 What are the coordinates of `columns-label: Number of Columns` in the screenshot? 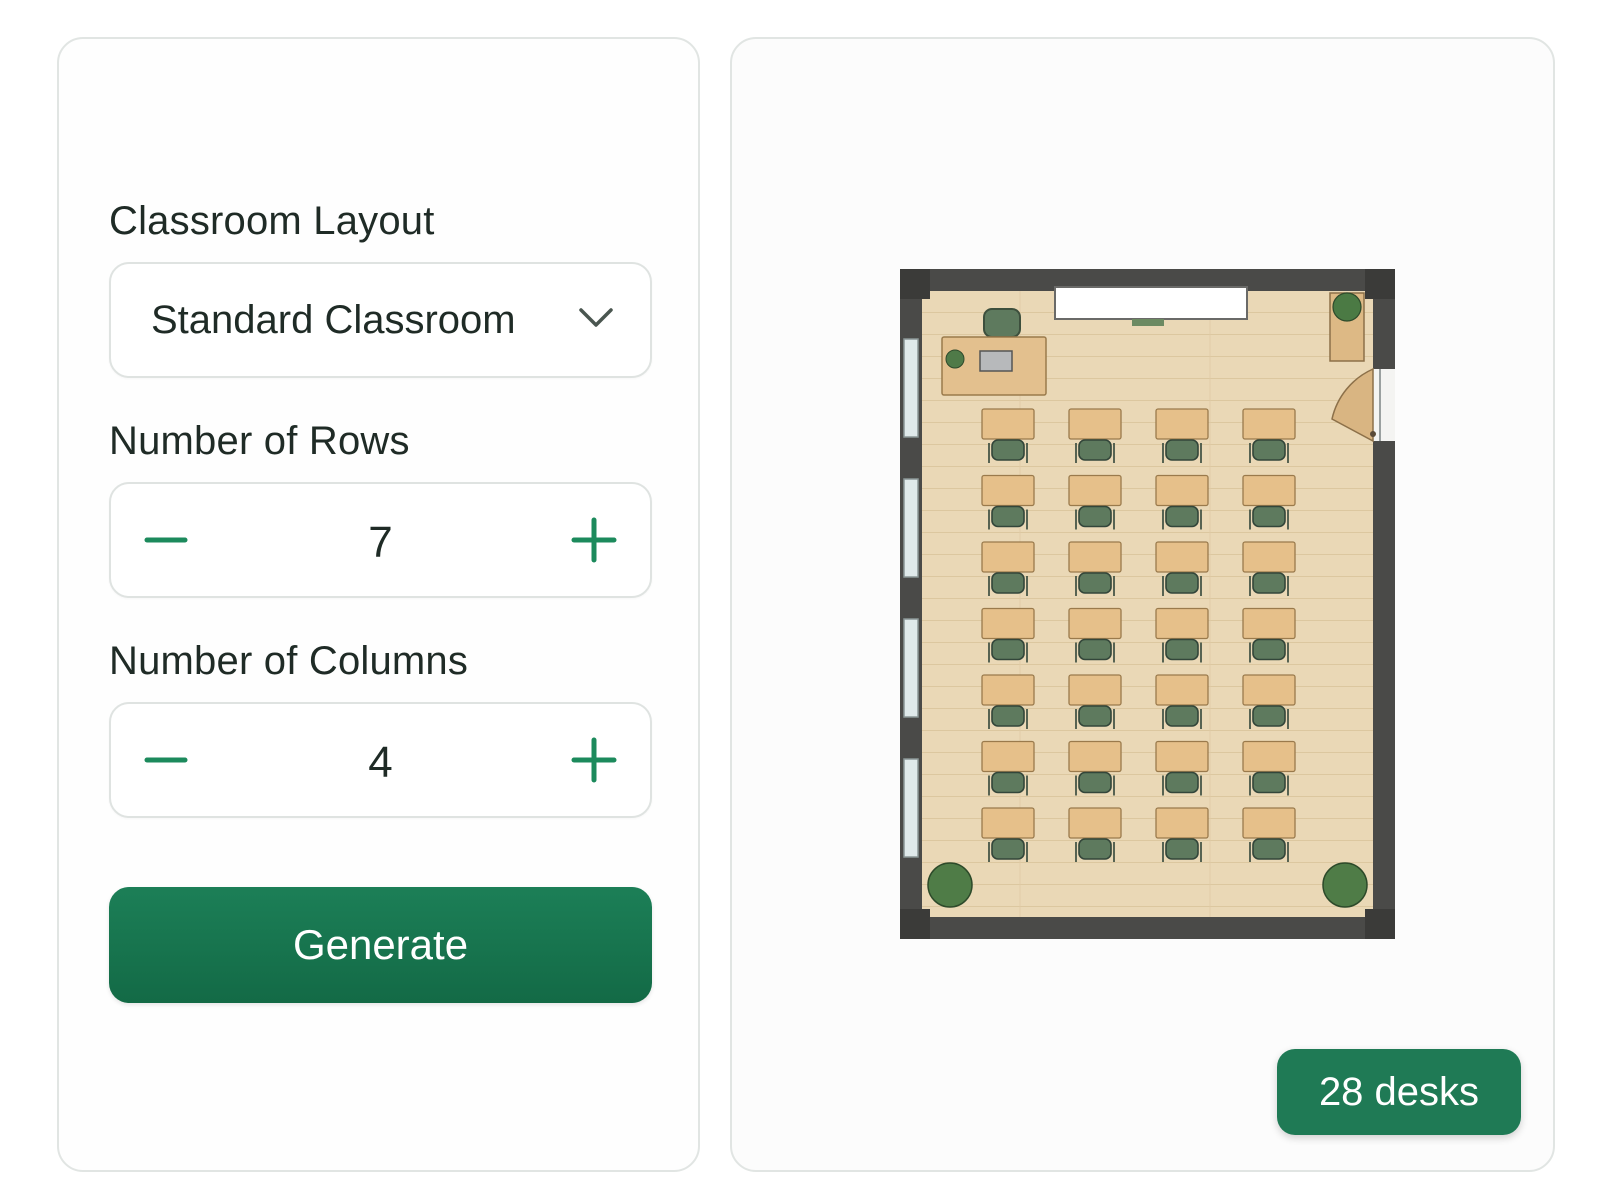 It's located at (289, 661).